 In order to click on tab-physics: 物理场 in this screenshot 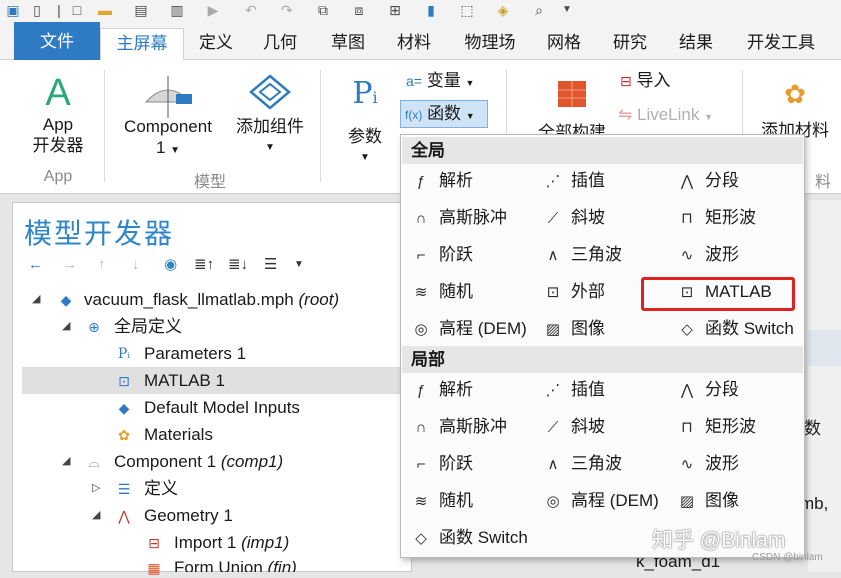, I will do `click(490, 44)`.